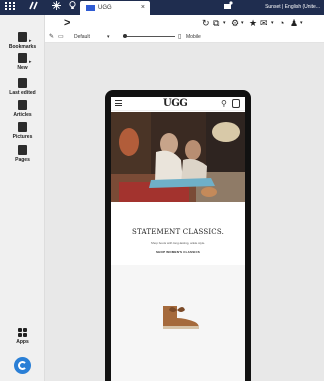 The image size is (324, 381). Describe the element at coordinates (22, 137) in the screenshot. I see `sidebar-item-label: Pictures` at that location.